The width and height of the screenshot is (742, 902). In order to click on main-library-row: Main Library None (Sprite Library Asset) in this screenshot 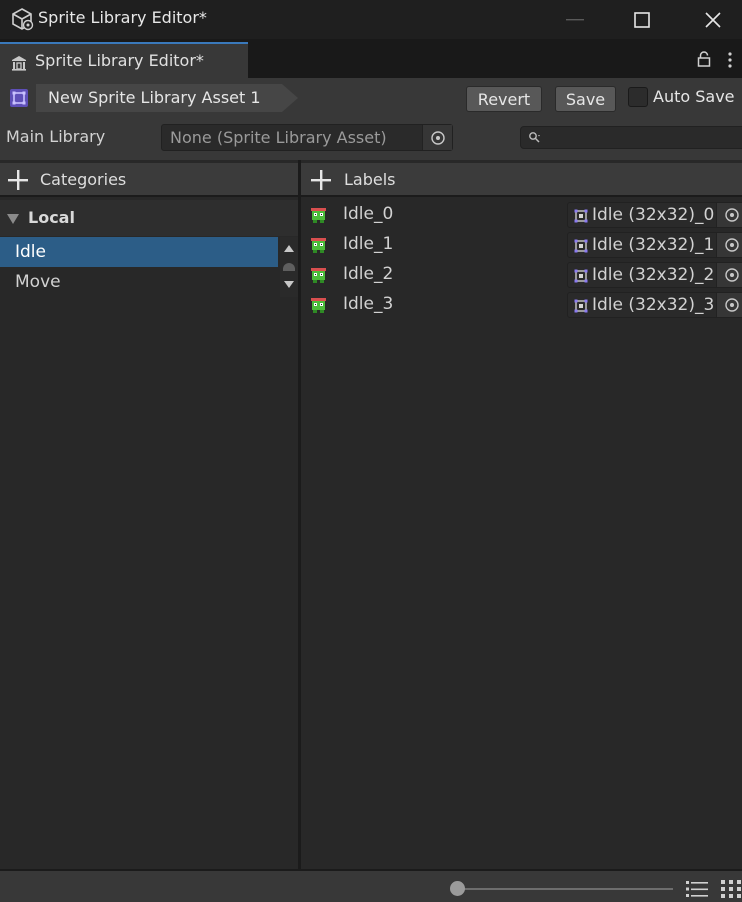, I will do `click(371, 139)`.